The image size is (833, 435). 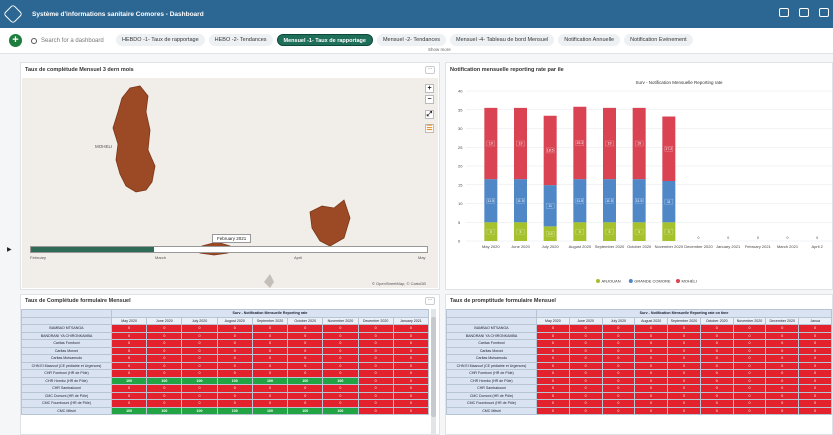 I want to click on data-label: 5, so click(x=521, y=232).